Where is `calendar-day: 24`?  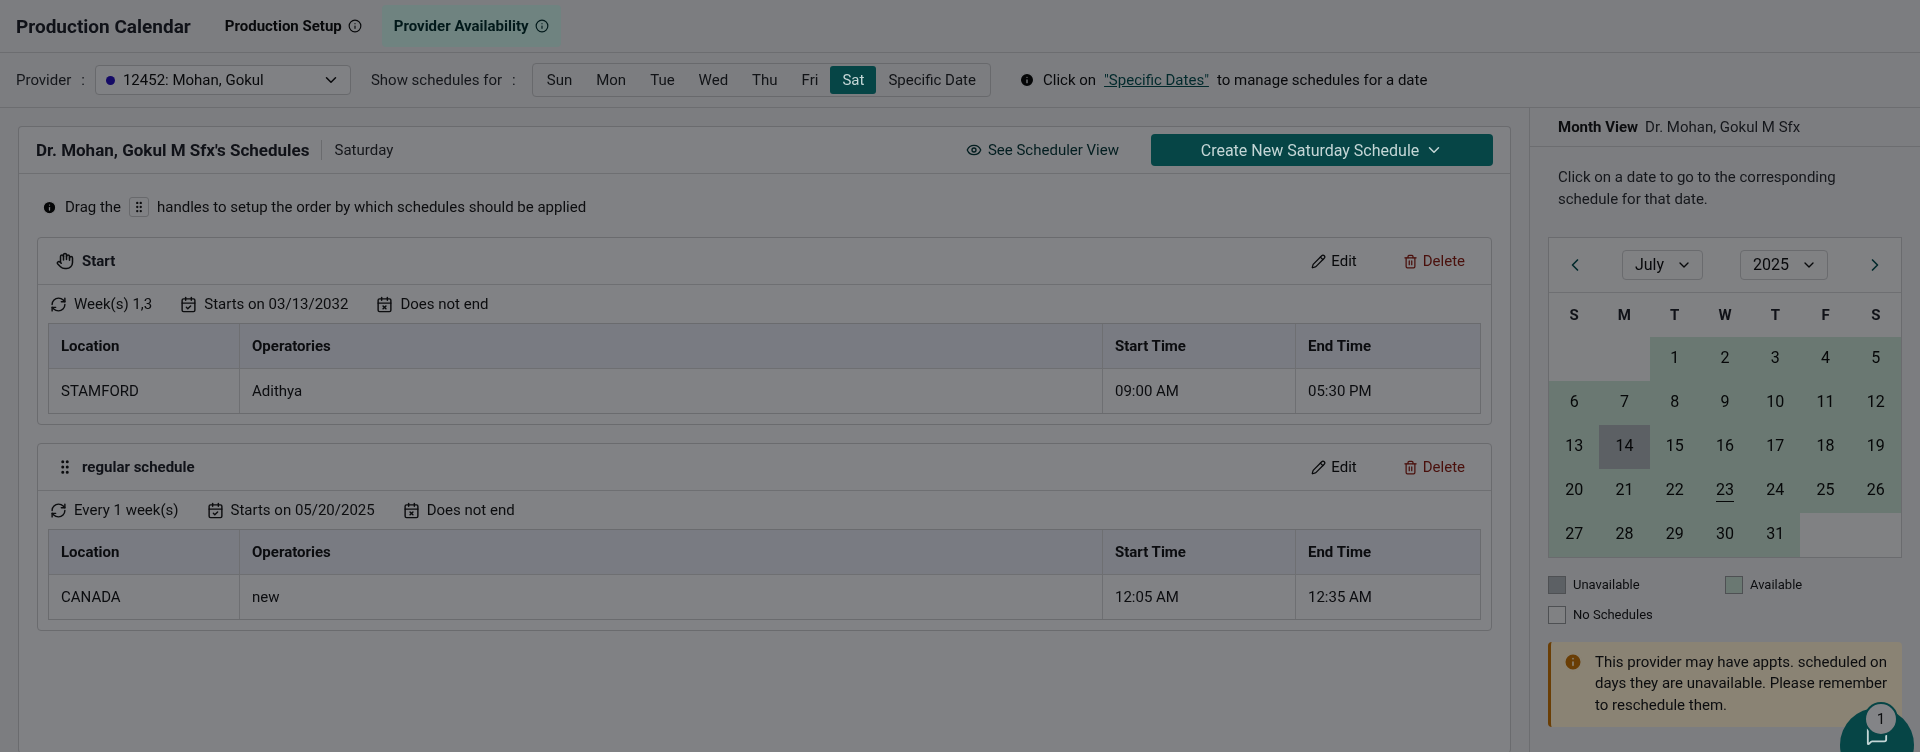 calendar-day: 24 is located at coordinates (1775, 490).